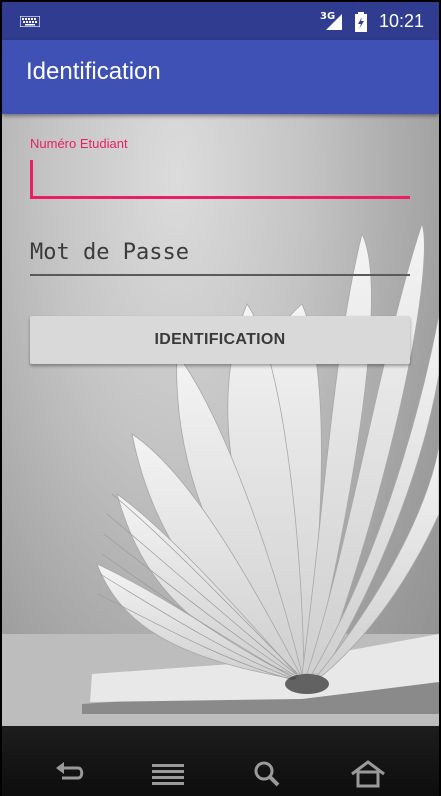  What do you see at coordinates (220, 275) in the screenshot?
I see `password-underline` at bounding box center [220, 275].